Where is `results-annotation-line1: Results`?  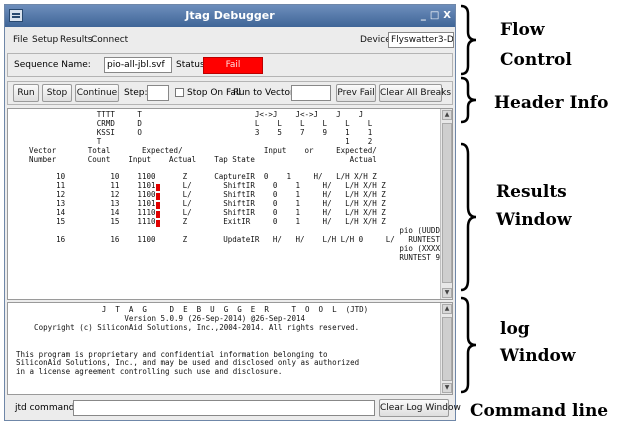
results-annotation-line1: Results is located at coordinates (531, 192).